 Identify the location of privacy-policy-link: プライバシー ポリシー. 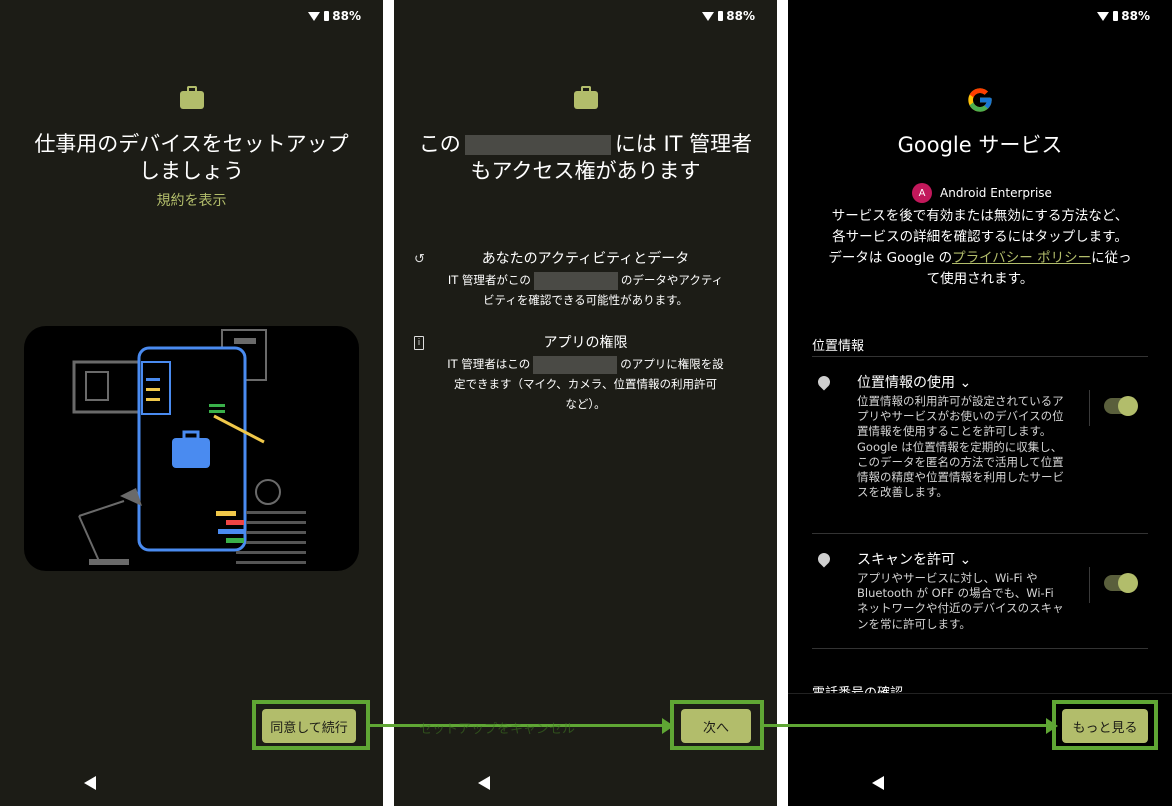
(1021, 258).